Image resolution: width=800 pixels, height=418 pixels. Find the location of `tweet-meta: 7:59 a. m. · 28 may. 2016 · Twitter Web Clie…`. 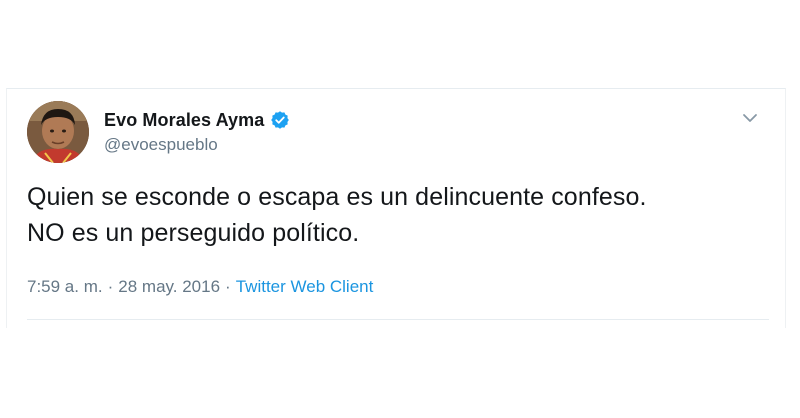

tweet-meta: 7:59 a. m. · 28 may. 2016 · Twitter Web Clie… is located at coordinates (200, 287).